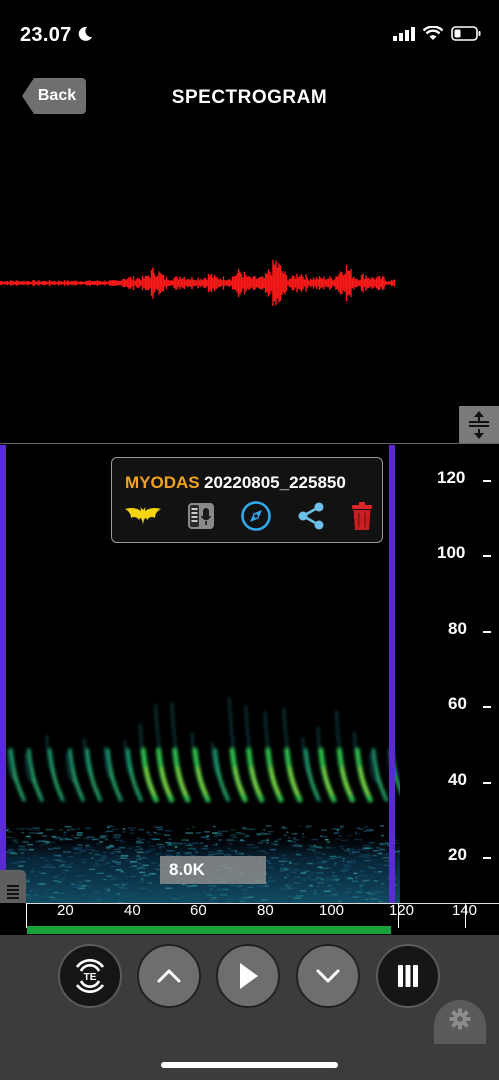 The image size is (499, 1080). Describe the element at coordinates (451, 552) in the screenshot. I see `y-tick-label: 100` at that location.